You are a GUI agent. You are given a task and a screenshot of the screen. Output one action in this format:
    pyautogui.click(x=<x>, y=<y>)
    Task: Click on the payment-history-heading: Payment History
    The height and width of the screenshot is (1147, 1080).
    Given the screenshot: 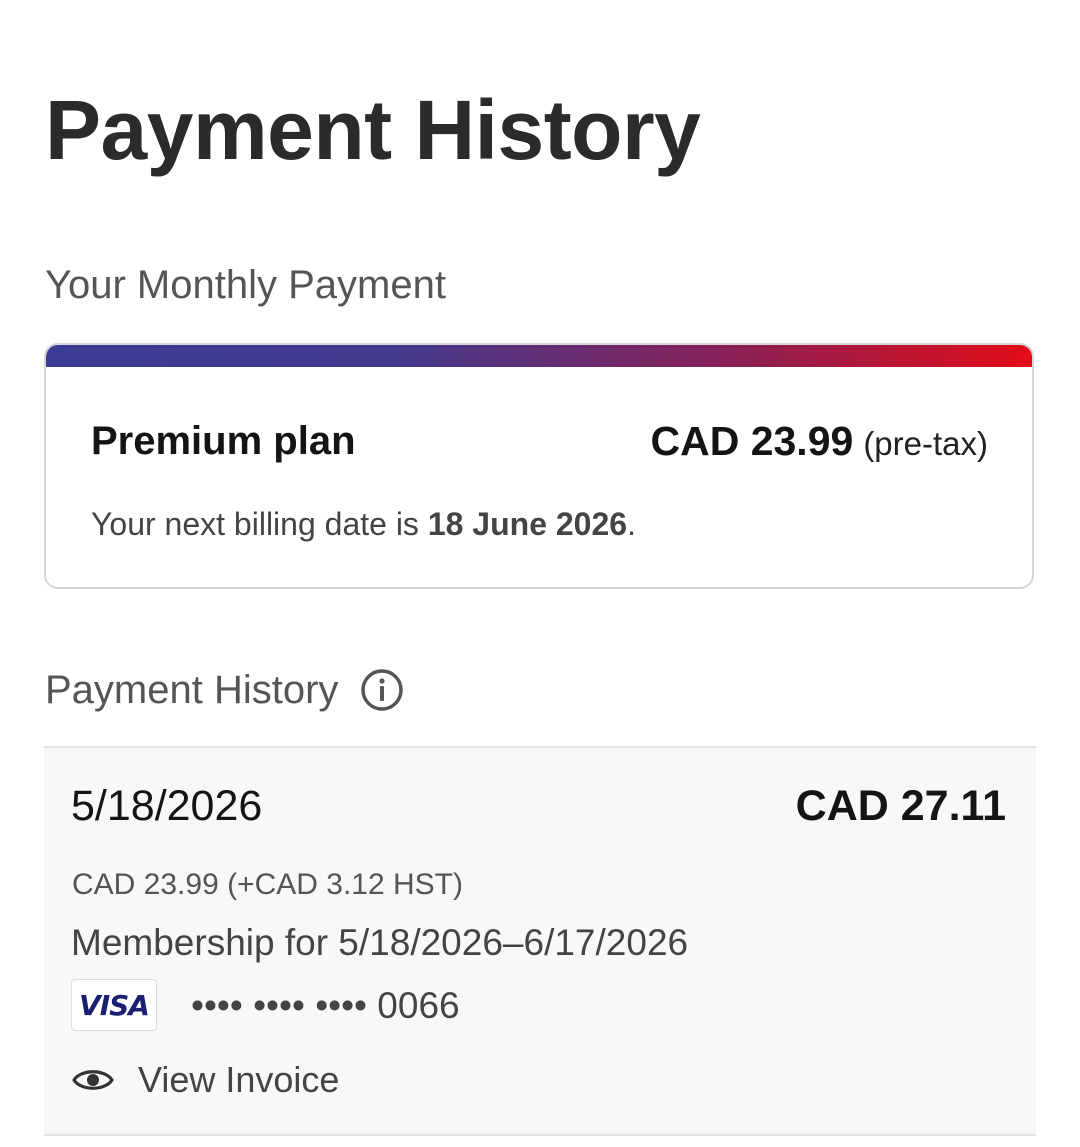 What is the action you would take?
    pyautogui.click(x=224, y=690)
    